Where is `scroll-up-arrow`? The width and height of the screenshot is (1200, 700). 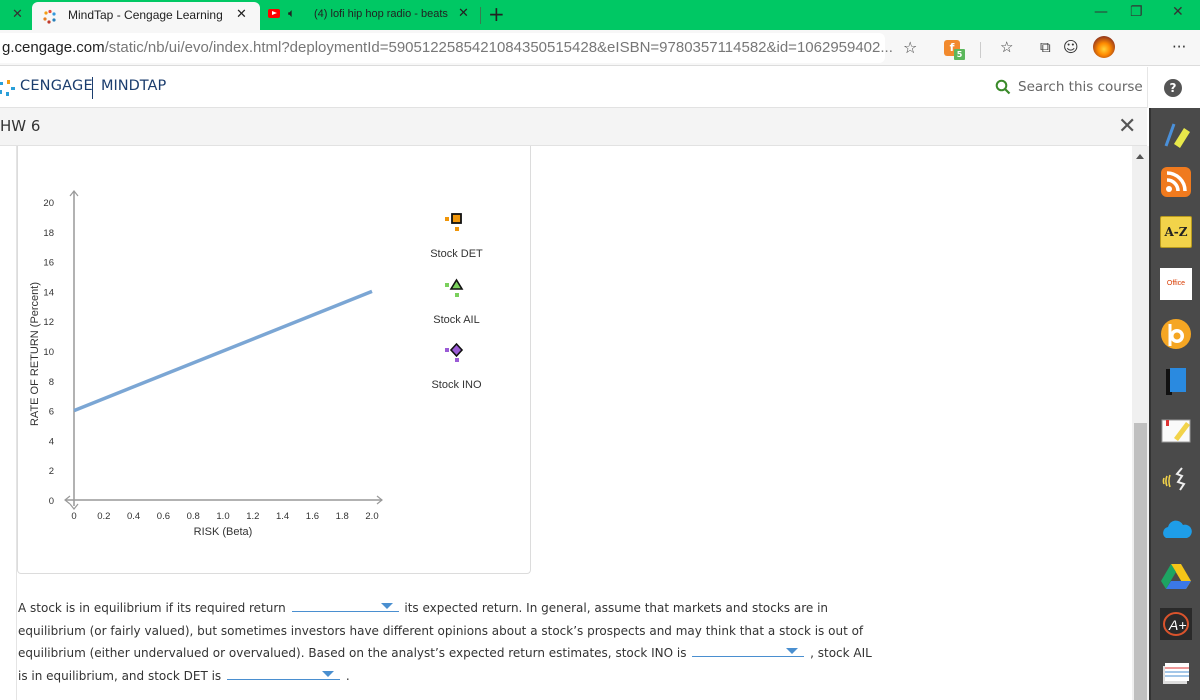
scroll-up-arrow is located at coordinates (1140, 156).